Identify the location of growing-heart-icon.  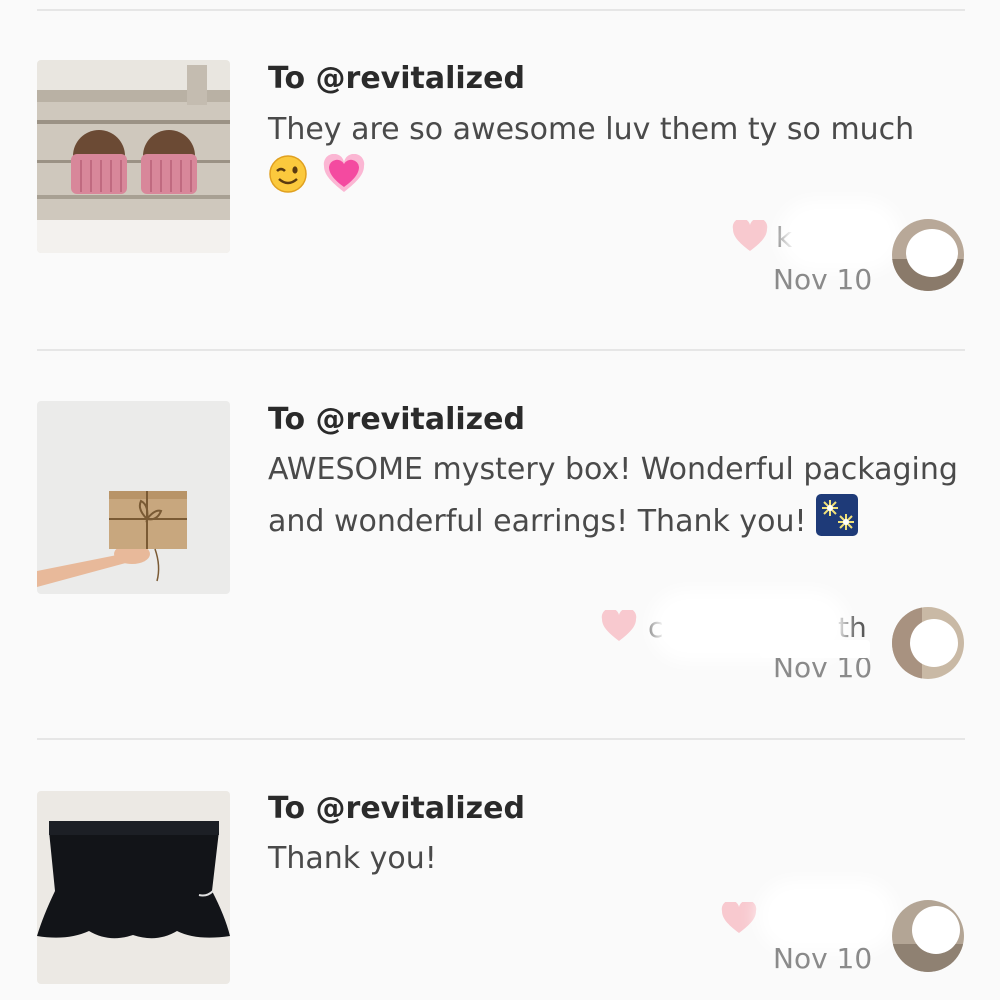
(344, 181).